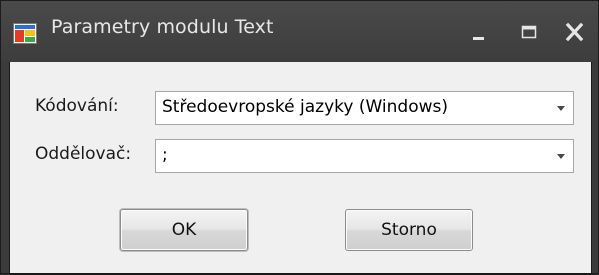 The image size is (599, 275). What do you see at coordinates (478, 38) in the screenshot?
I see `minimize-icon` at bounding box center [478, 38].